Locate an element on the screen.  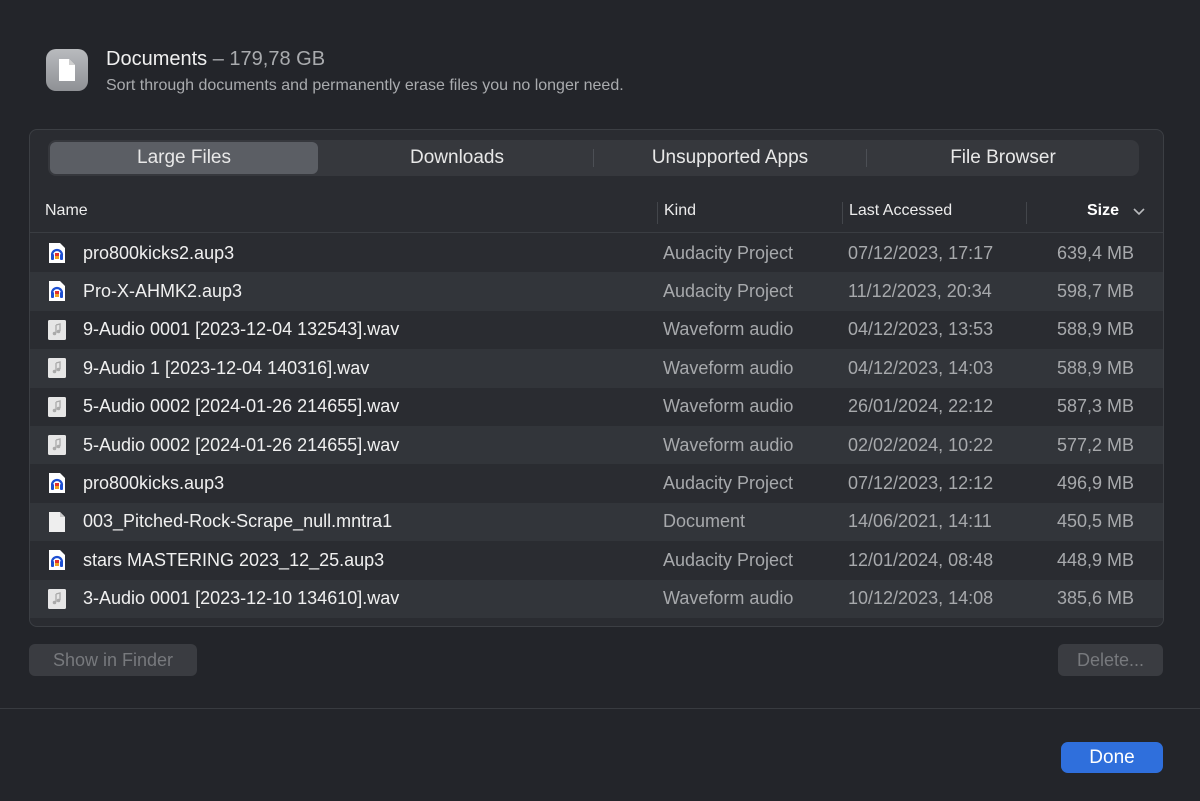
file-size: 577,2 MB is located at coordinates (1095, 444).